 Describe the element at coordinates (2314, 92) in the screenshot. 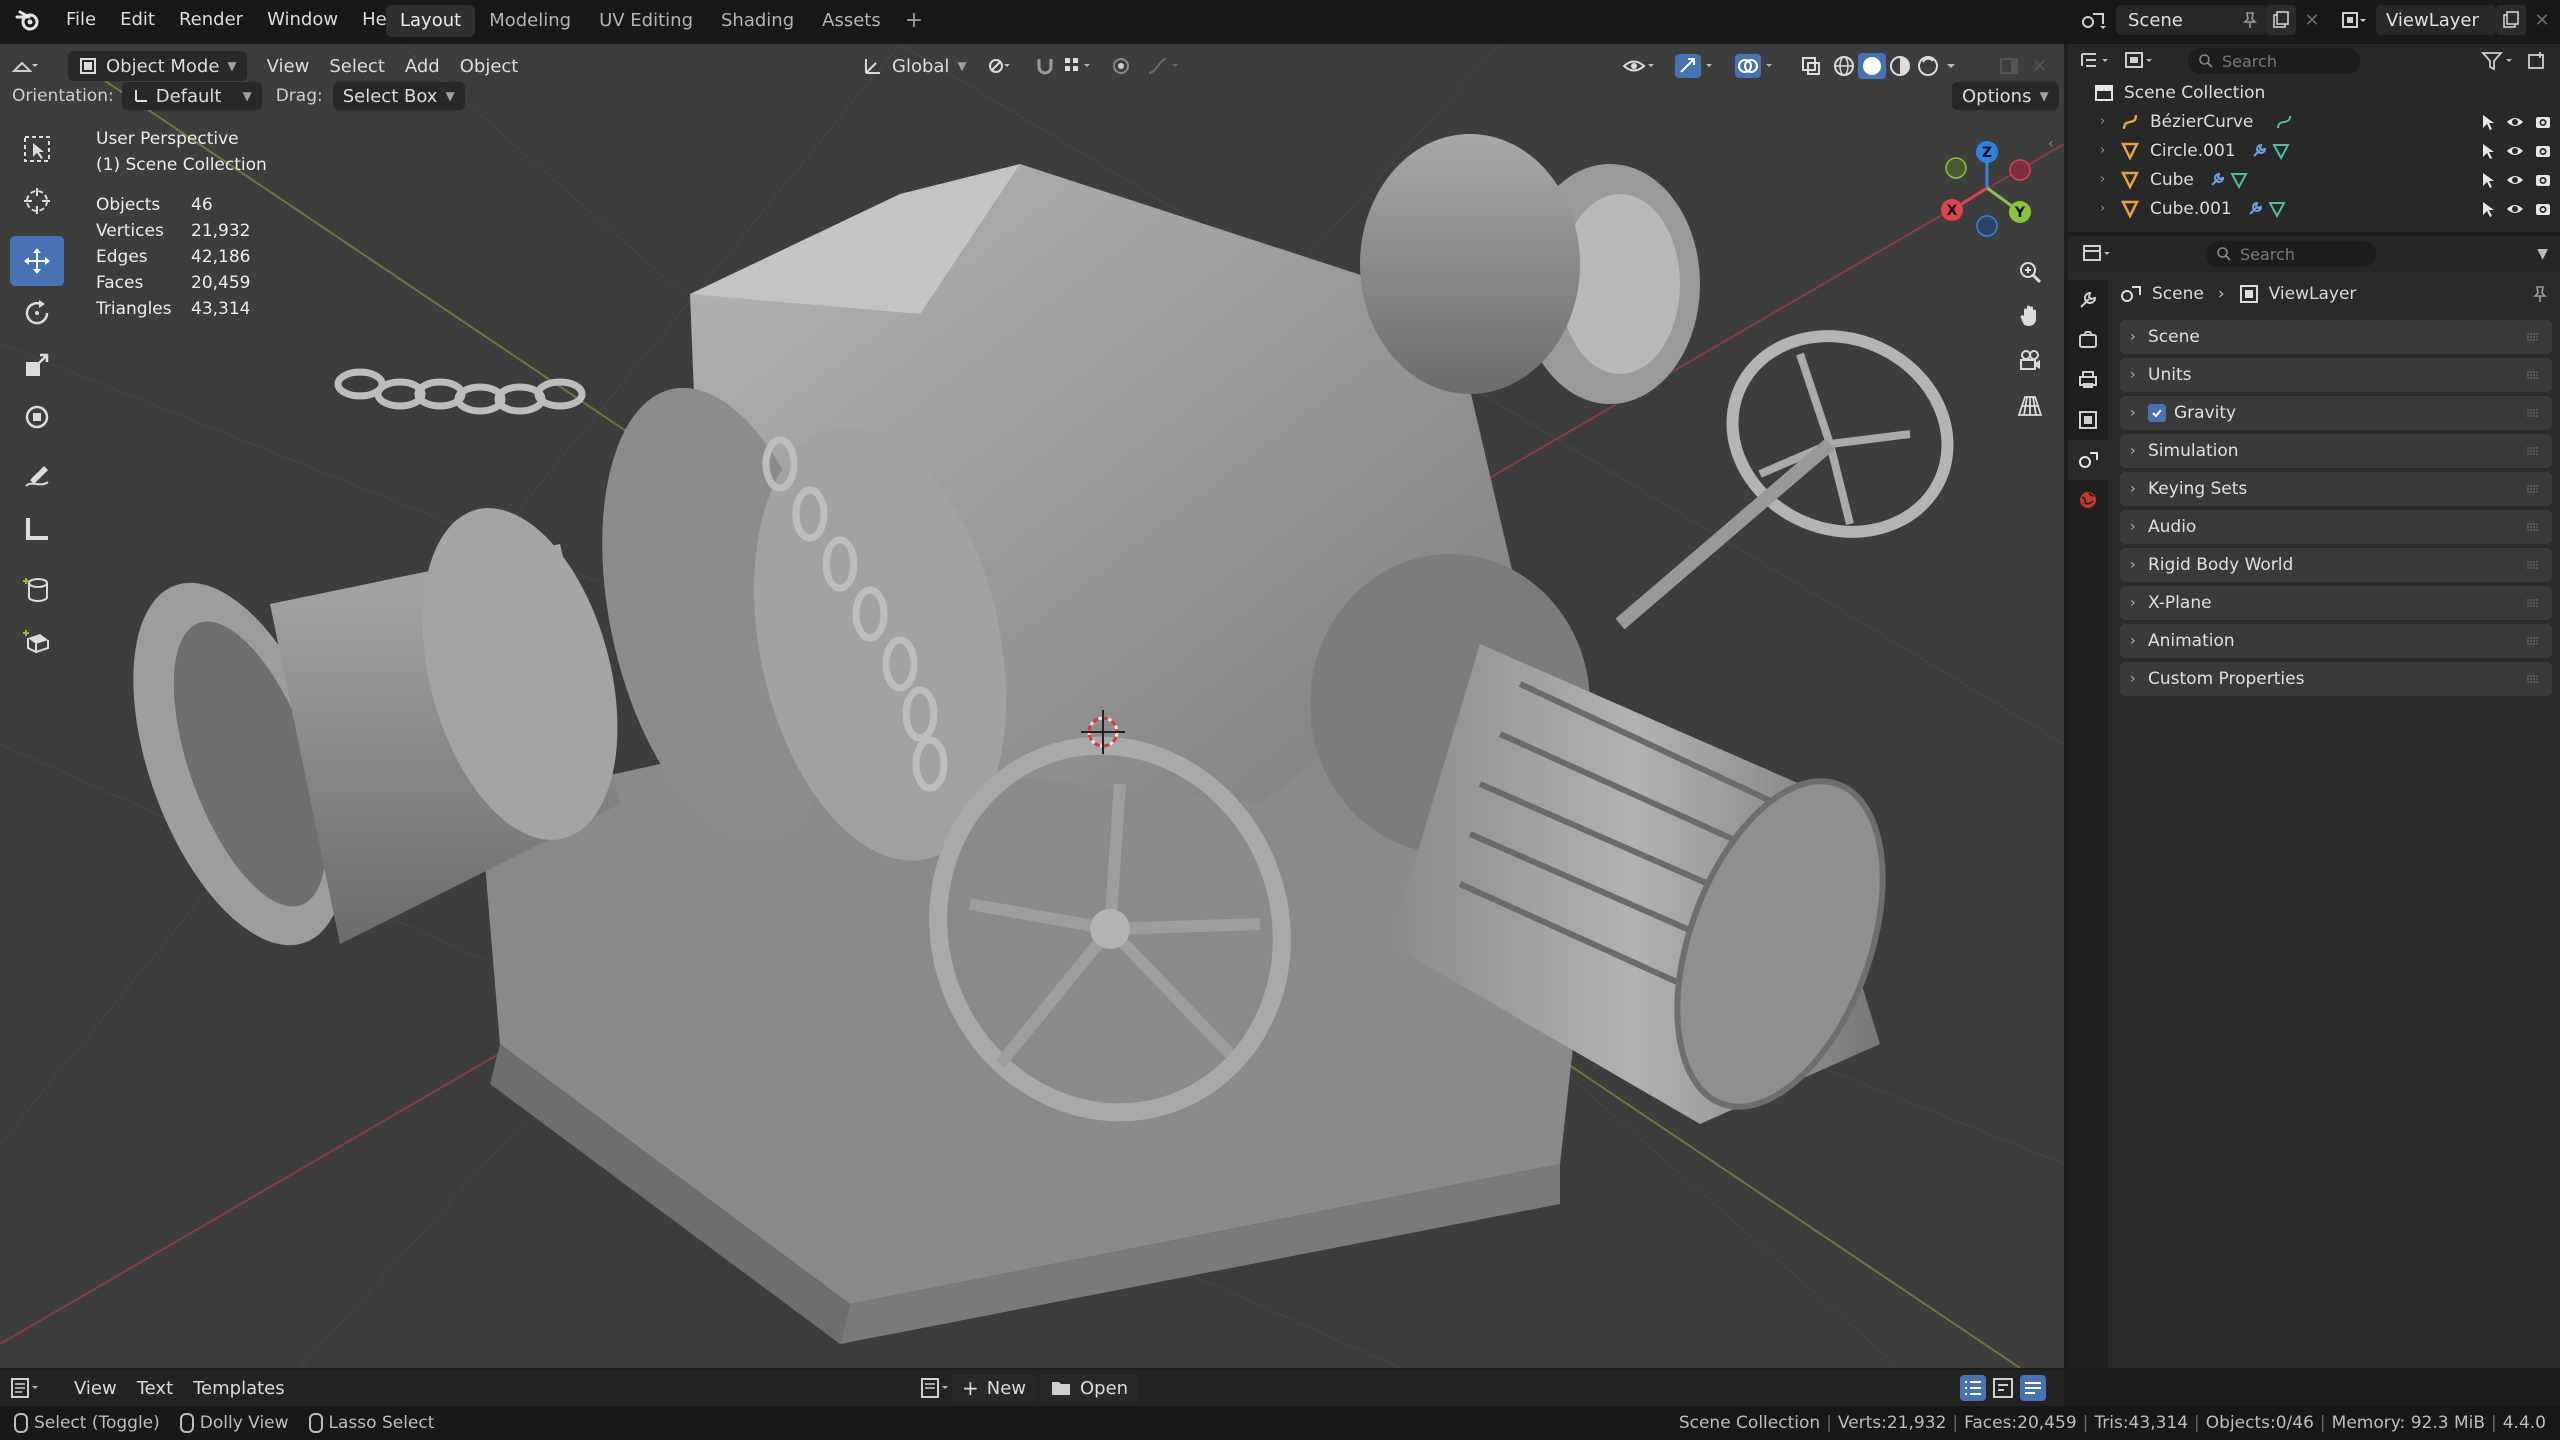

I see `outliner-scene-collection: Scene Collection` at that location.